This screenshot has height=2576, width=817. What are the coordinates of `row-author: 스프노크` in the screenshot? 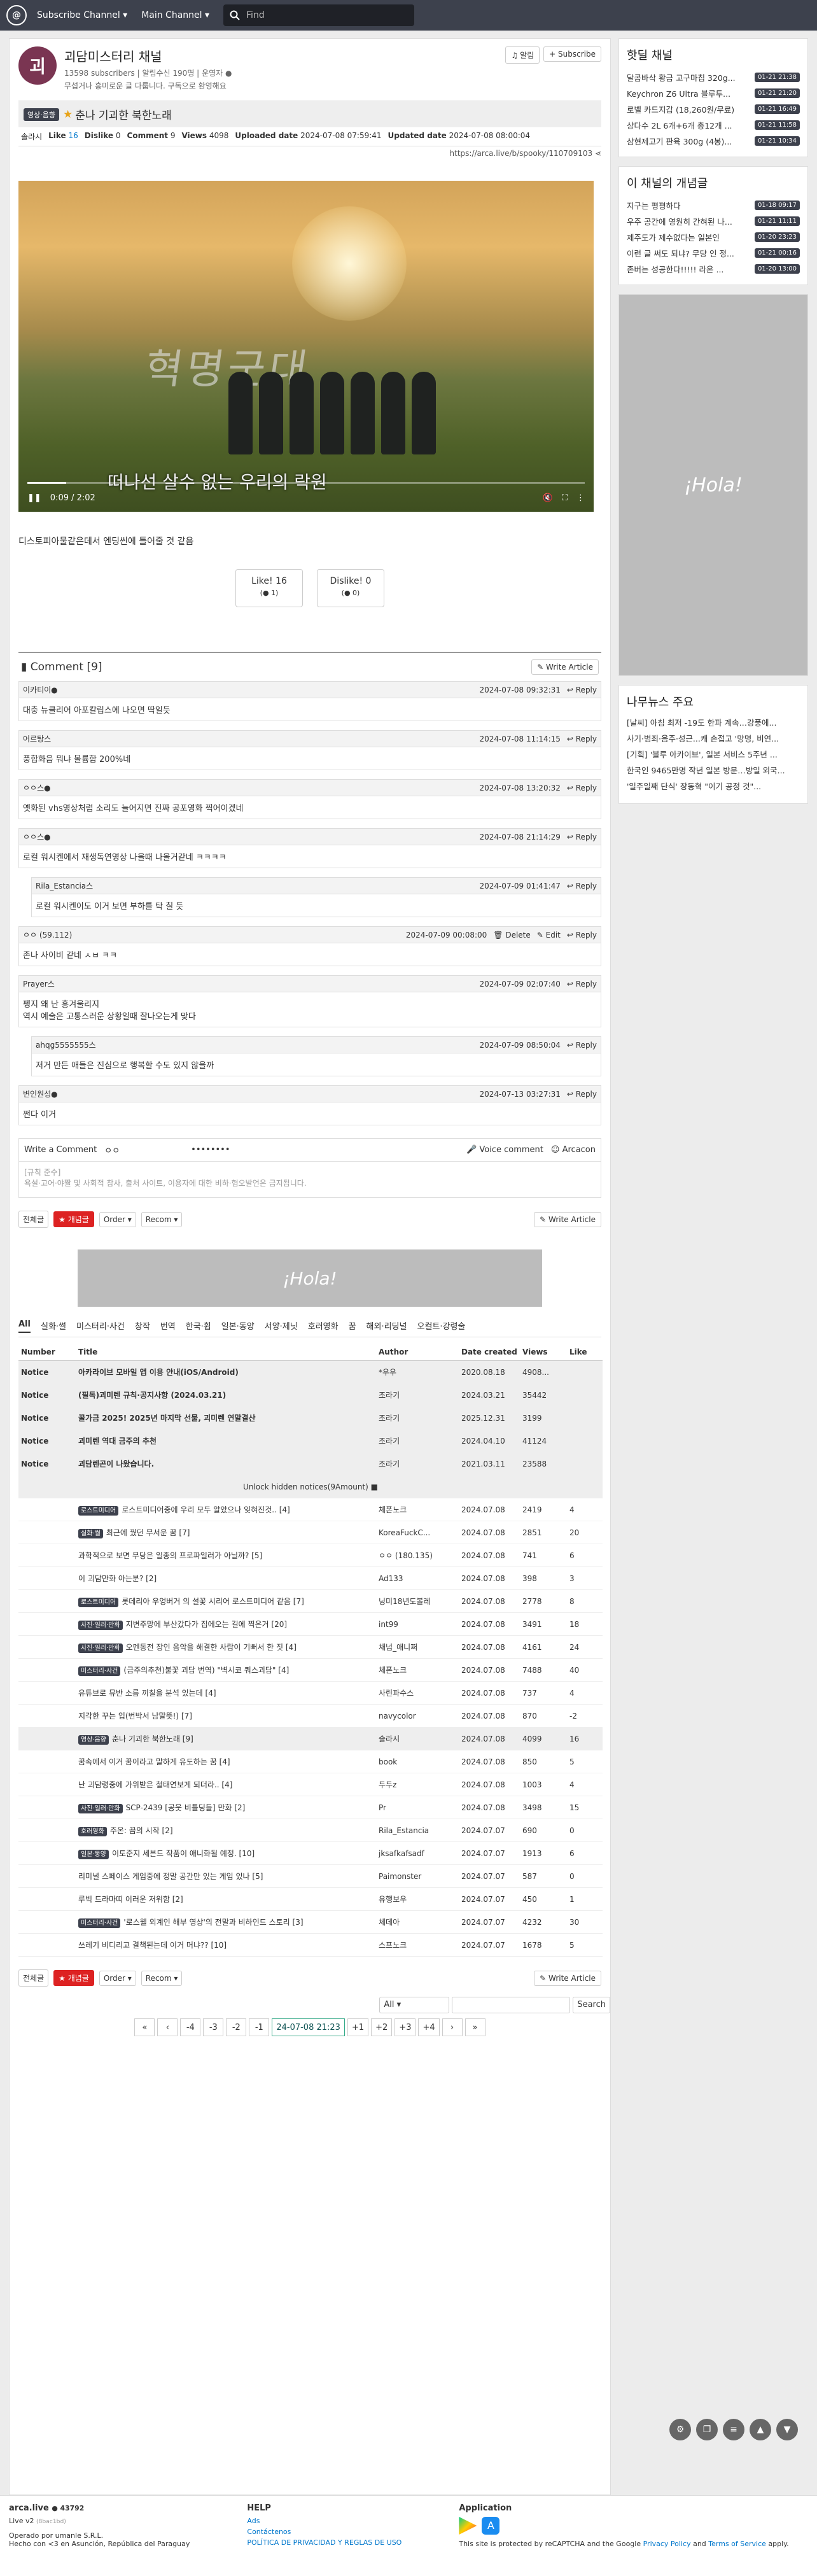 It's located at (418, 1945).